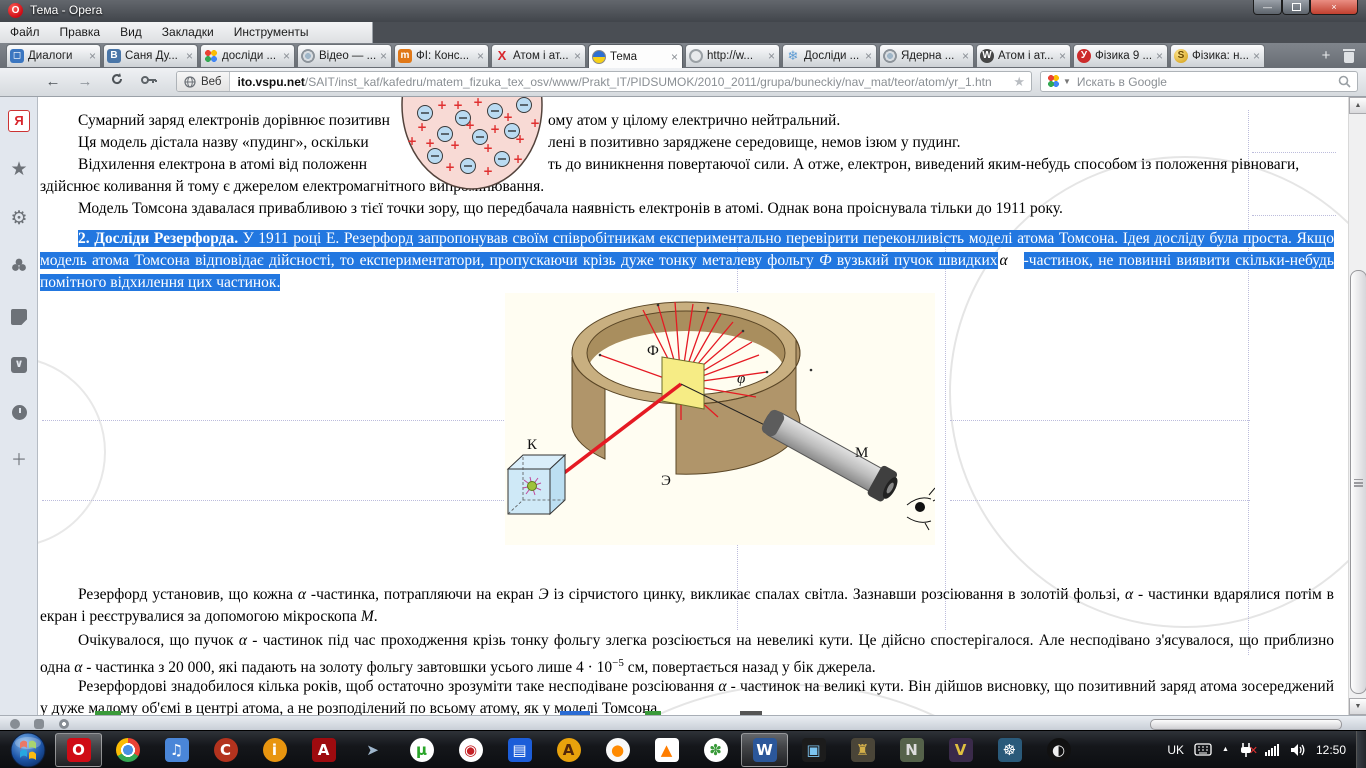  I want to click on key-icon, so click(149, 82).